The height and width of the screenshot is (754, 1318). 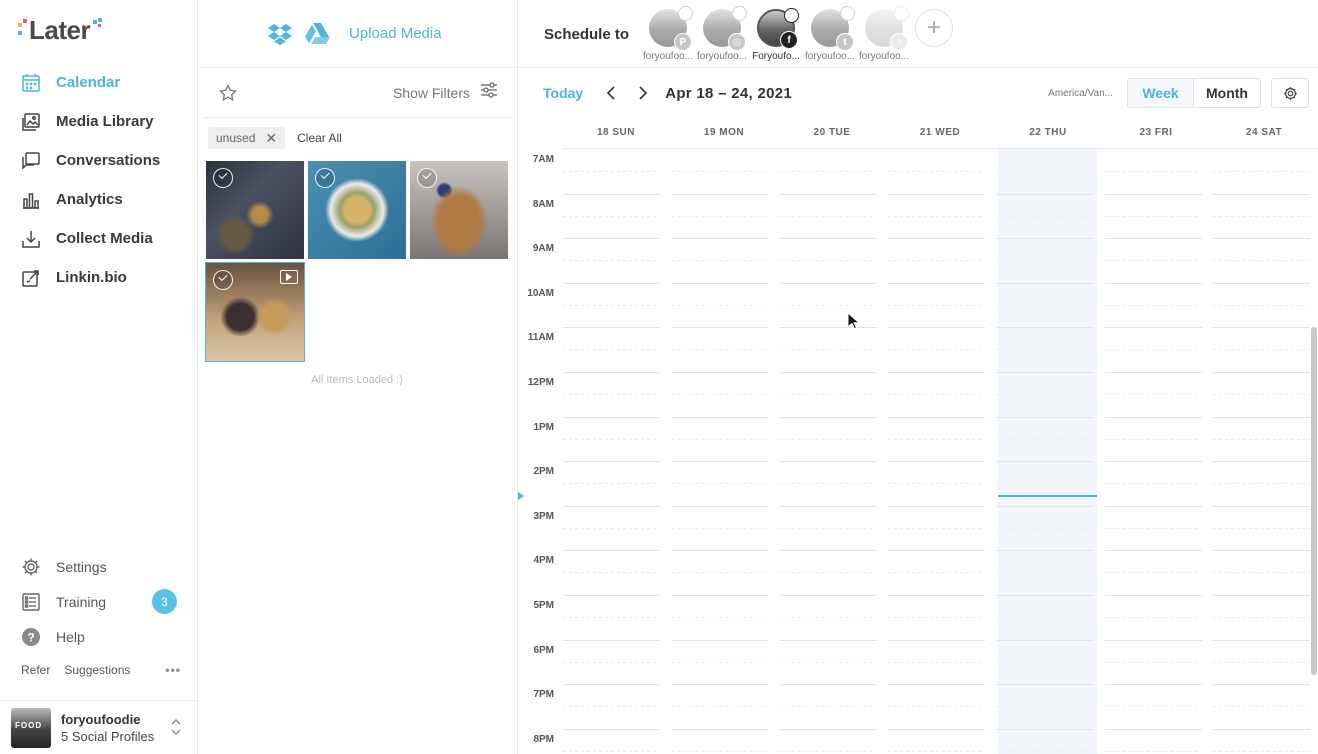 What do you see at coordinates (247, 138) in the screenshot?
I see `filter-tag-unused: unused ✕` at bounding box center [247, 138].